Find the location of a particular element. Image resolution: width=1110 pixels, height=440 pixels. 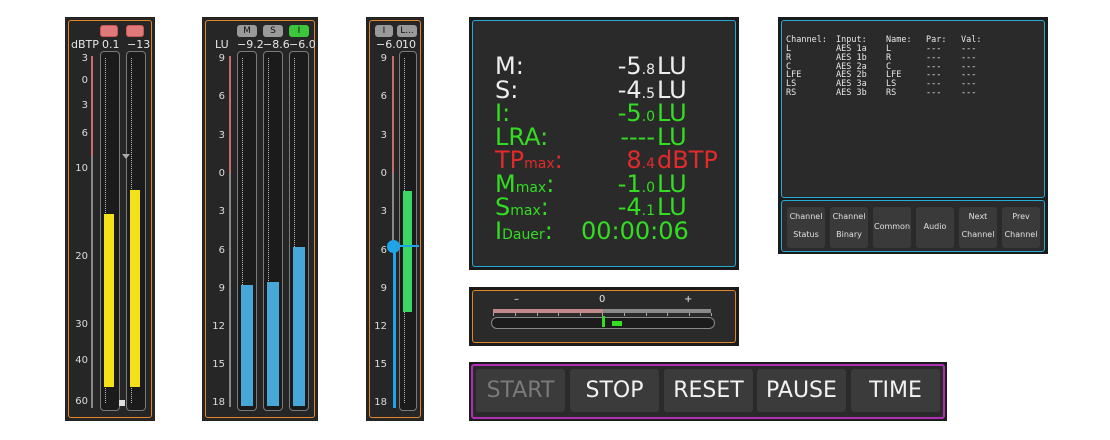

i-level-bar is located at coordinates (299, 326).